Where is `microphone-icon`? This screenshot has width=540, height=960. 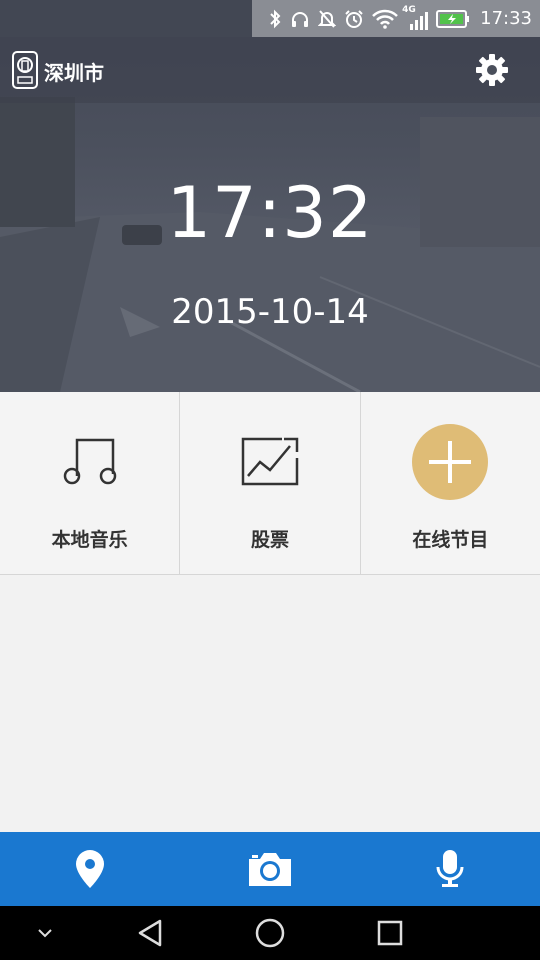
microphone-icon is located at coordinates (450, 868).